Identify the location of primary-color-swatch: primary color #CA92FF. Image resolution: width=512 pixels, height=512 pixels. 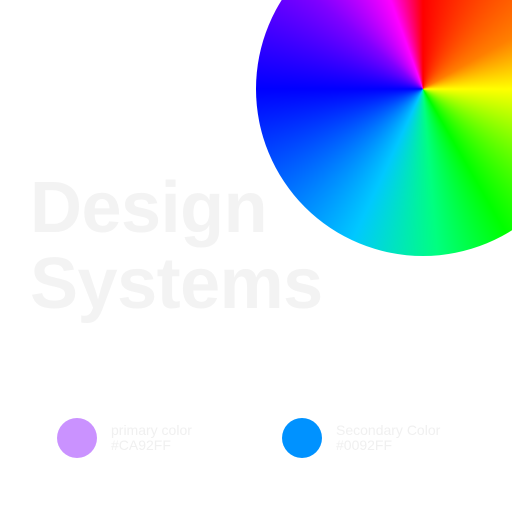
(124, 438).